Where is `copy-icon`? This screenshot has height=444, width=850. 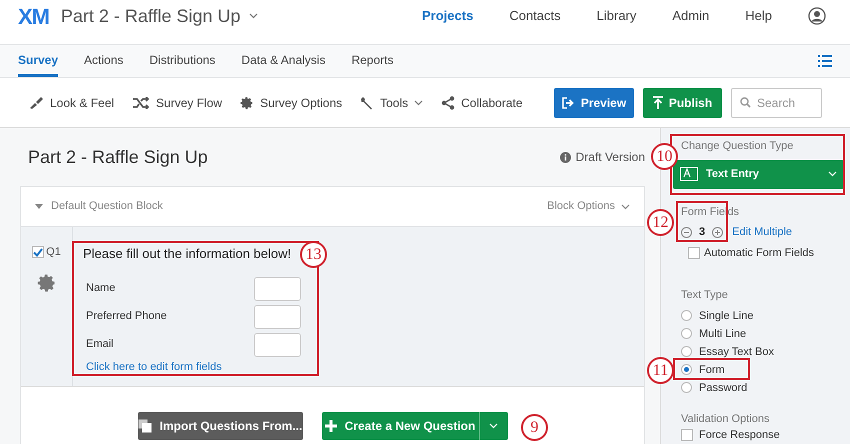
copy-icon is located at coordinates (145, 426).